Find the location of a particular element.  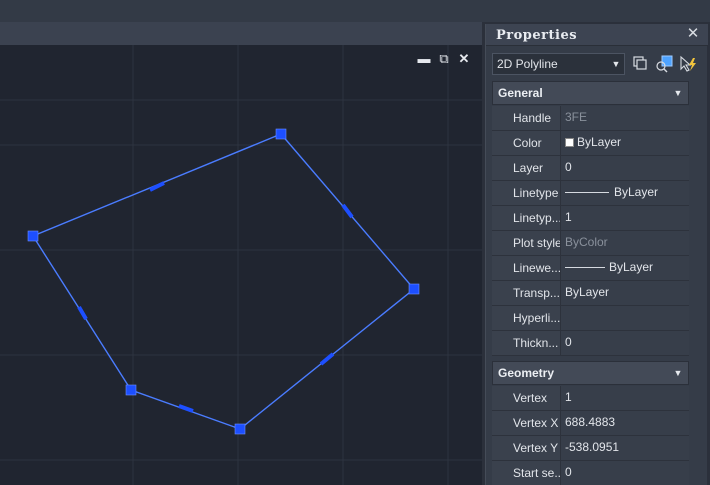

properties-close-button: ✕ is located at coordinates (693, 34).